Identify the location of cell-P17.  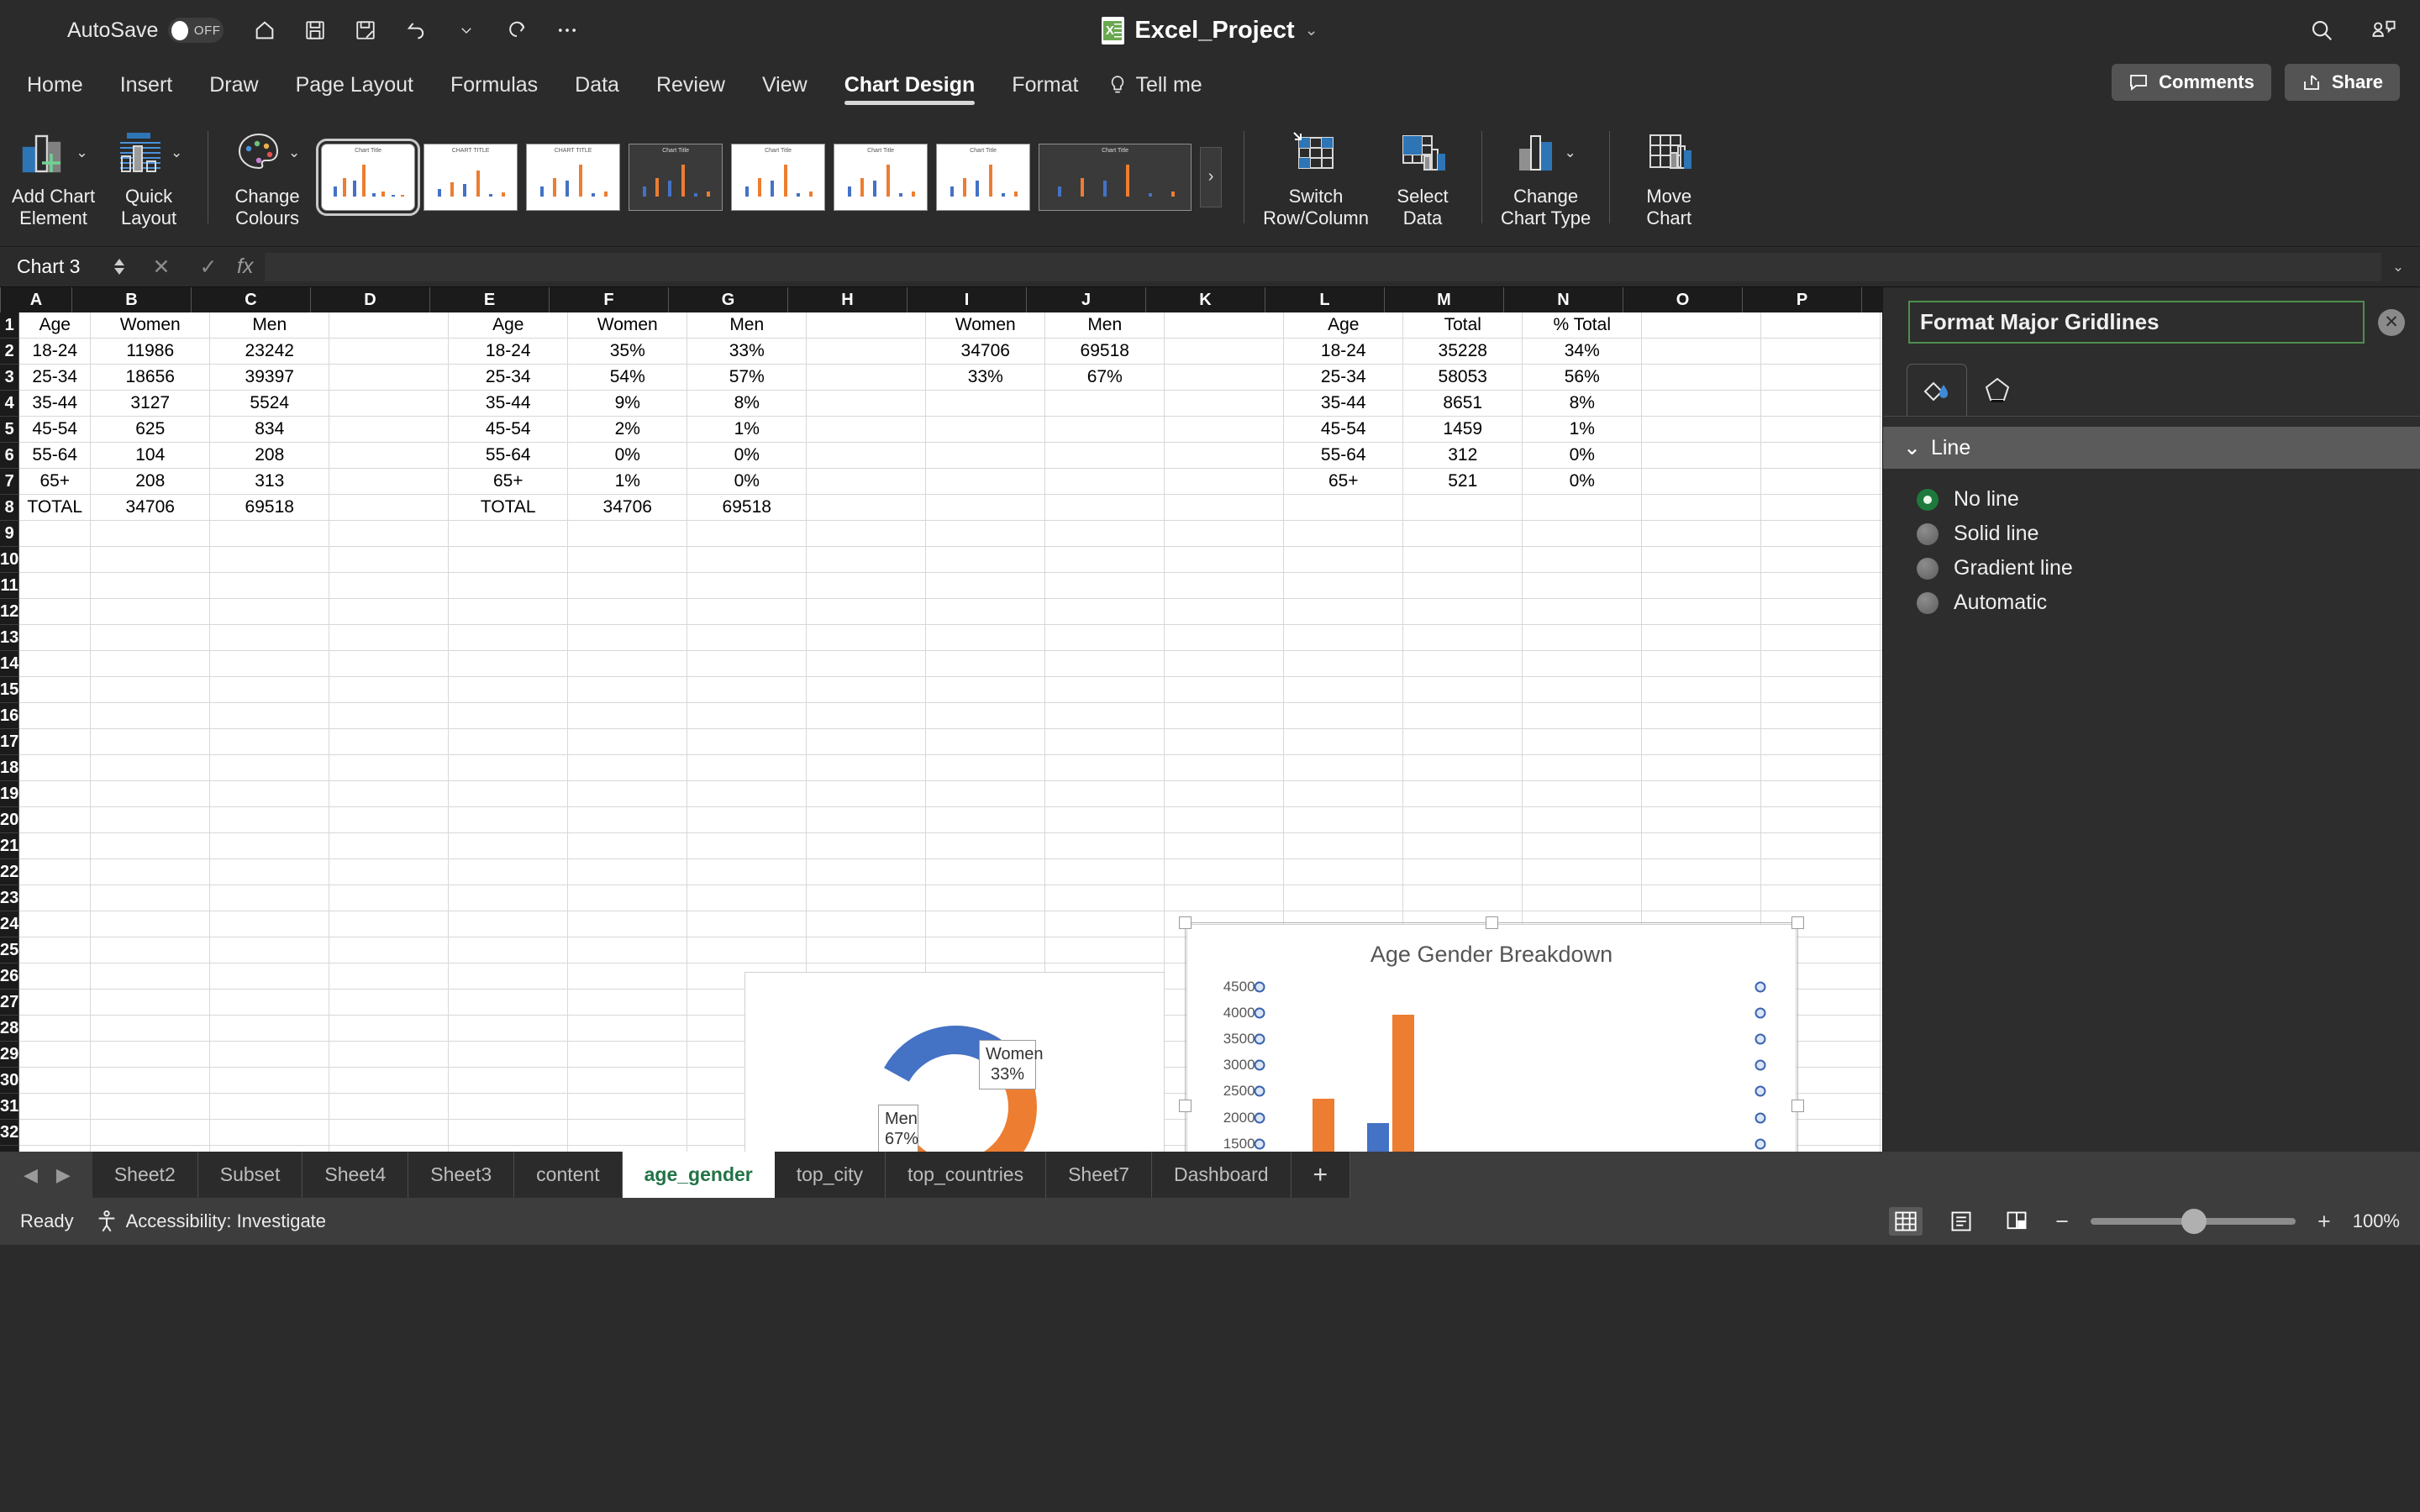
(1821, 742).